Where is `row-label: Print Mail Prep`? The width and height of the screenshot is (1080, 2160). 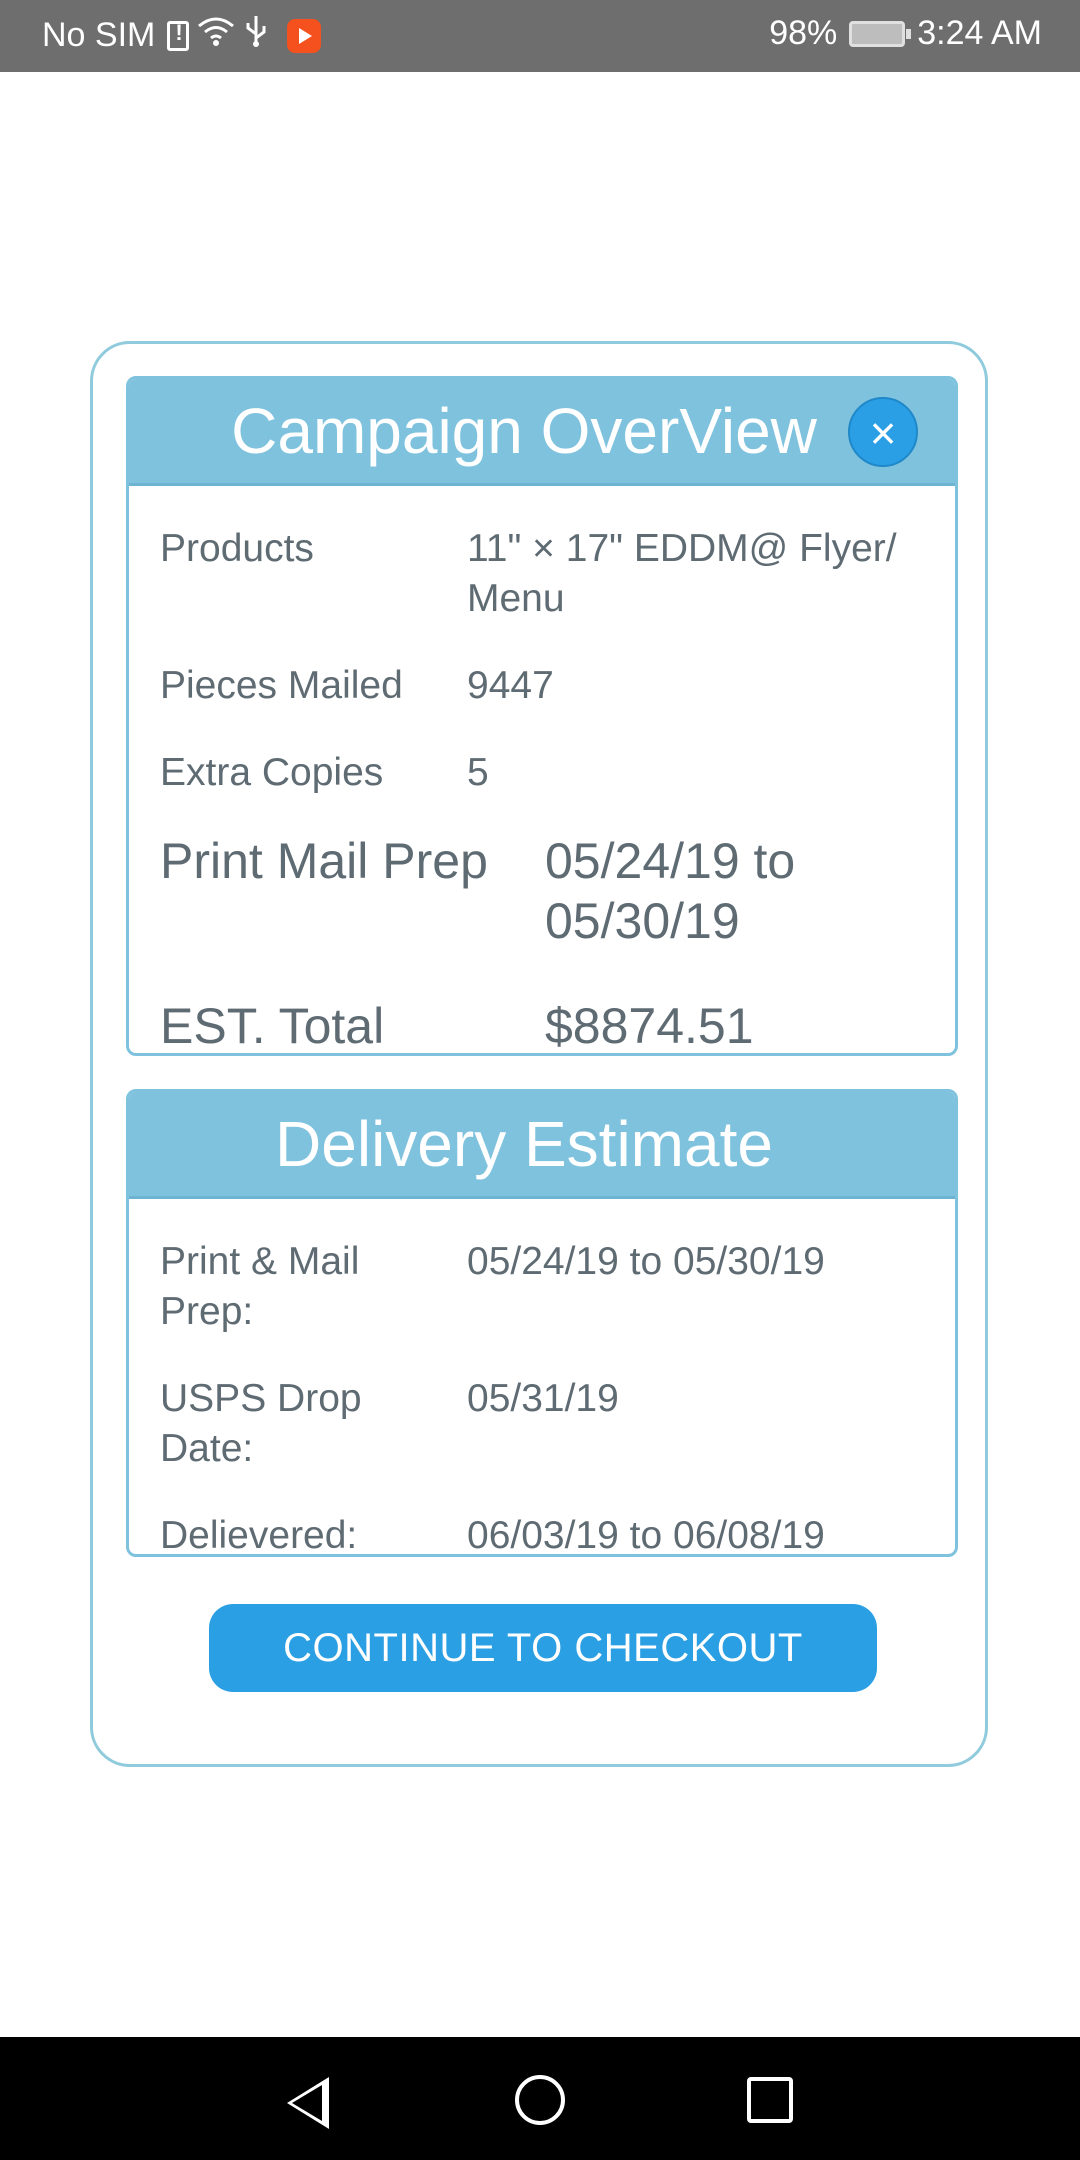
row-label: Print Mail Prep is located at coordinates (324, 861).